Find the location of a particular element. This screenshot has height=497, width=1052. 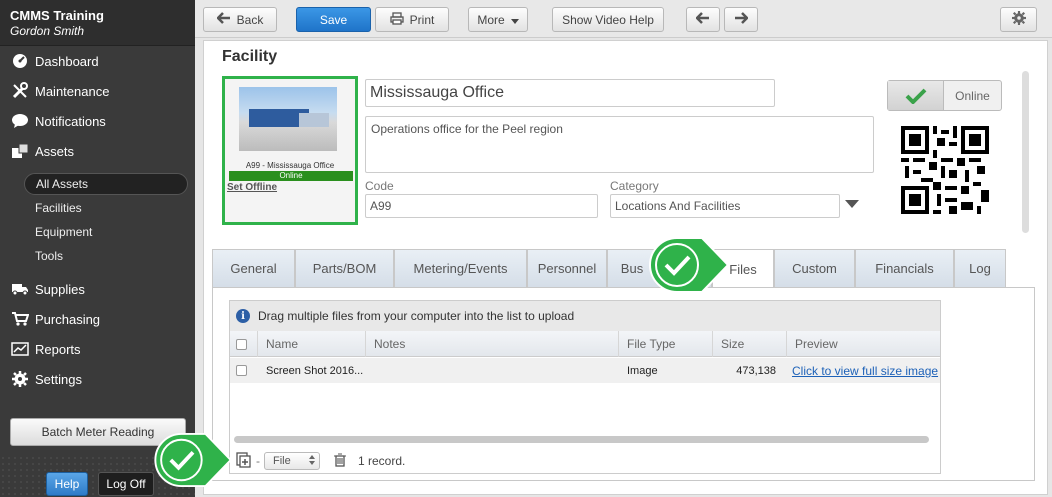

code-label: Code is located at coordinates (379, 186).